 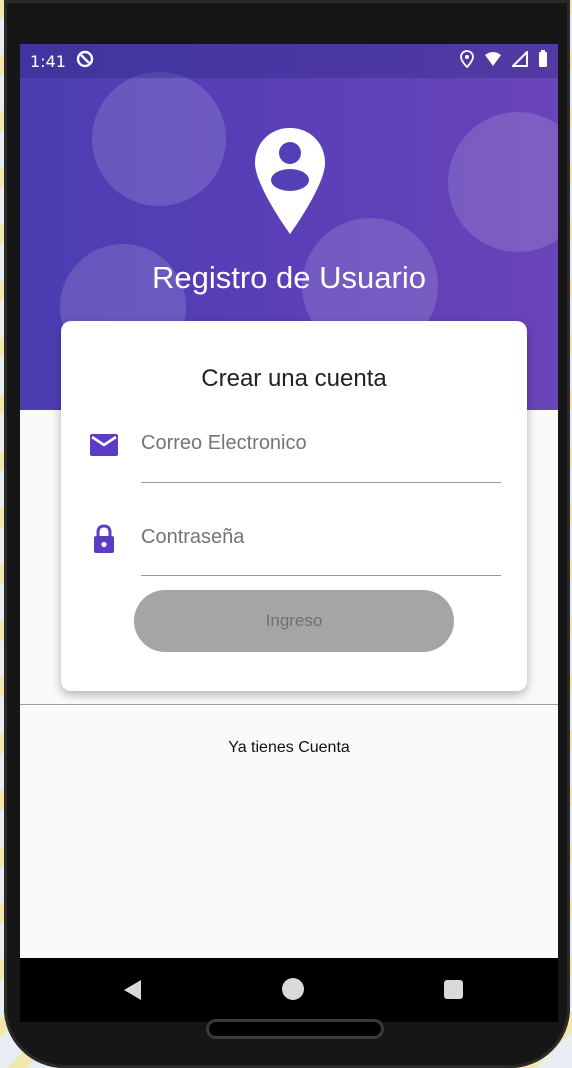 I want to click on status-bar: 1:41, so click(x=289, y=61).